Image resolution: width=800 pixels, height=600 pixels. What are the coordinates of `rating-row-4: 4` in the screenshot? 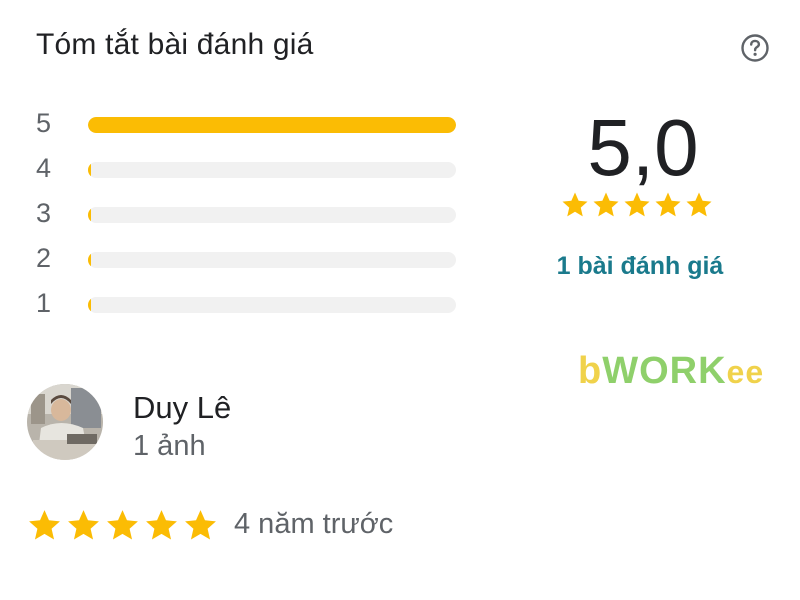 It's located at (251, 171).